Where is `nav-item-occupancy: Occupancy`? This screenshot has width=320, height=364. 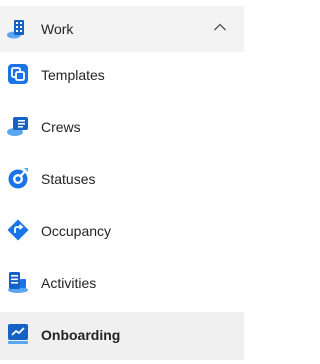
nav-item-occupancy: Occupancy is located at coordinates (122, 232).